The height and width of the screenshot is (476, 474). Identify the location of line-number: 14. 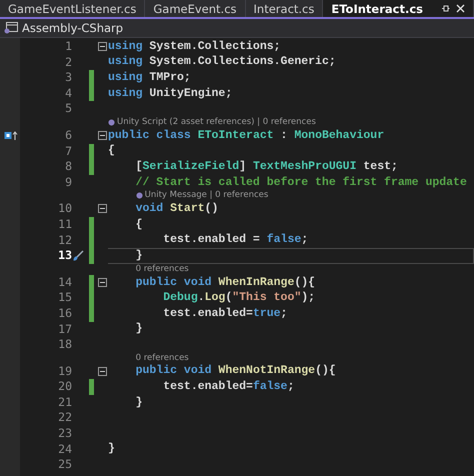
(64, 282).